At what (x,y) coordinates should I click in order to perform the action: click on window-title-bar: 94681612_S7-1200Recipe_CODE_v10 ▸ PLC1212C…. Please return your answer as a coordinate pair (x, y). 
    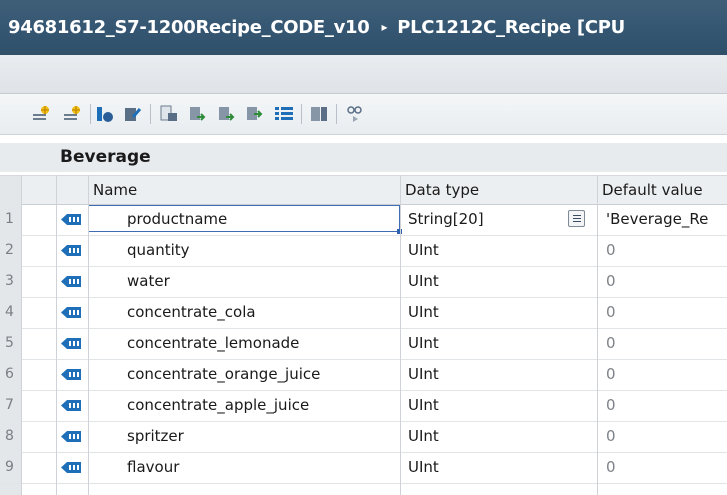
    Looking at the image, I should click on (363, 27).